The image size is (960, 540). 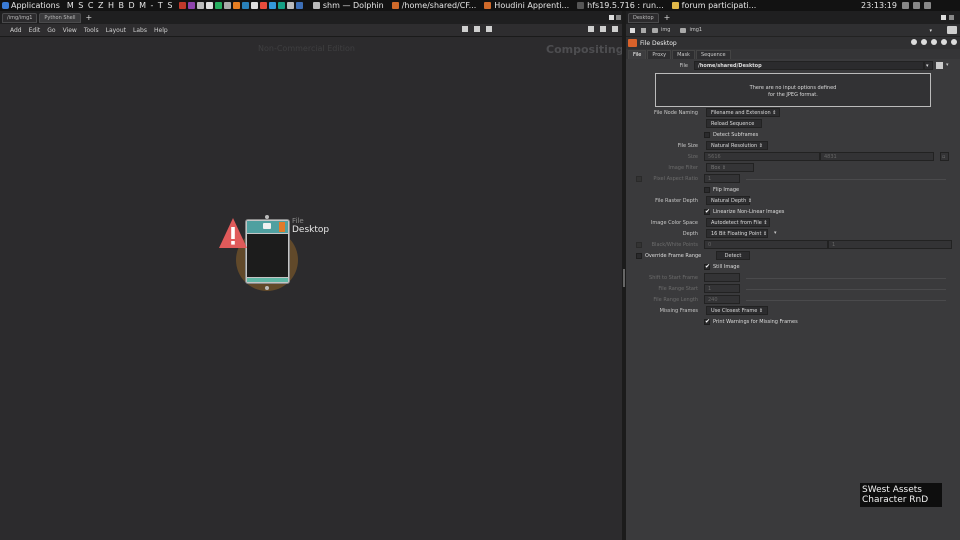 What do you see at coordinates (16, 30) in the screenshot?
I see `menu-add: Add` at bounding box center [16, 30].